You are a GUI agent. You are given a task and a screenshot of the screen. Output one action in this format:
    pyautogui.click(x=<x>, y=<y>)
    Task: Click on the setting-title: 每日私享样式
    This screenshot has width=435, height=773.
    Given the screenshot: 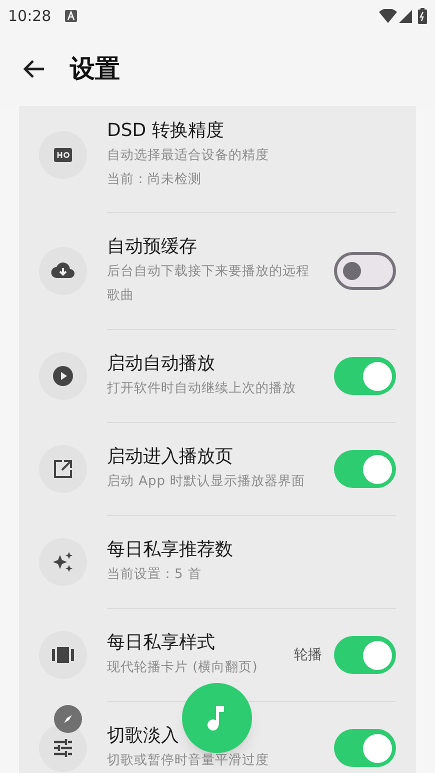 What is the action you would take?
    pyautogui.click(x=161, y=643)
    